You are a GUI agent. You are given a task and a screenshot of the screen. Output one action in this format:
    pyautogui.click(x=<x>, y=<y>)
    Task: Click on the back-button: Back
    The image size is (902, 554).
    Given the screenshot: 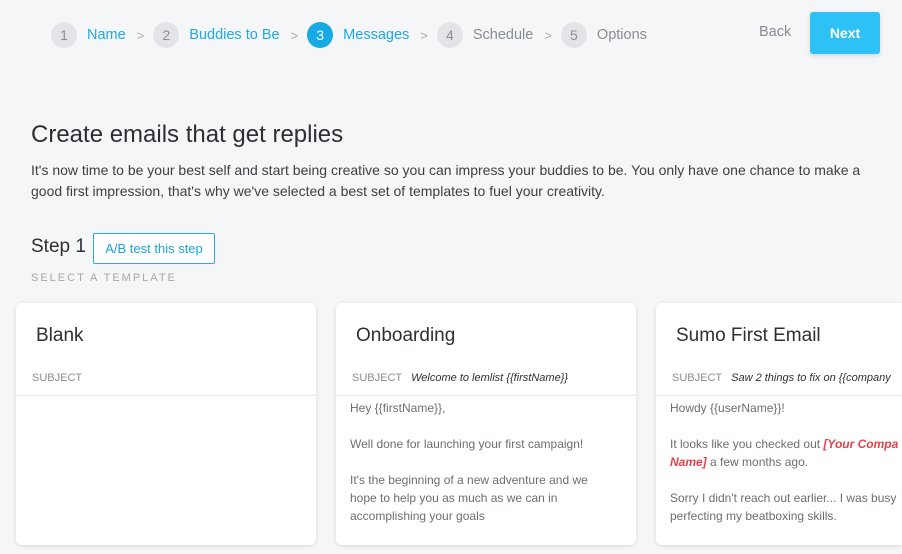 What is the action you would take?
    pyautogui.click(x=775, y=32)
    